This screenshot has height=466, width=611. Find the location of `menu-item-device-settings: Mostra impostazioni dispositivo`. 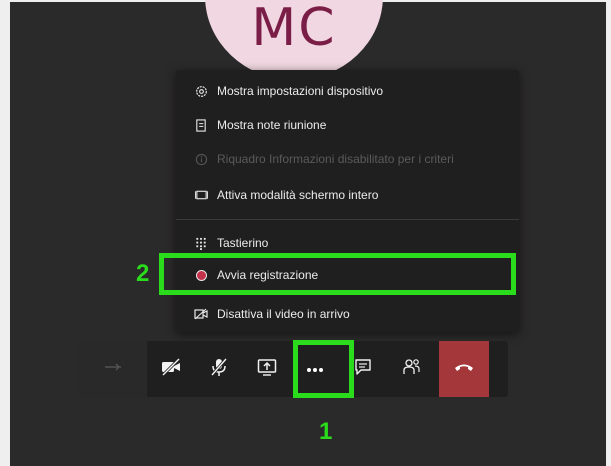

menu-item-device-settings: Mostra impostazioni dispositivo is located at coordinates (353, 91).